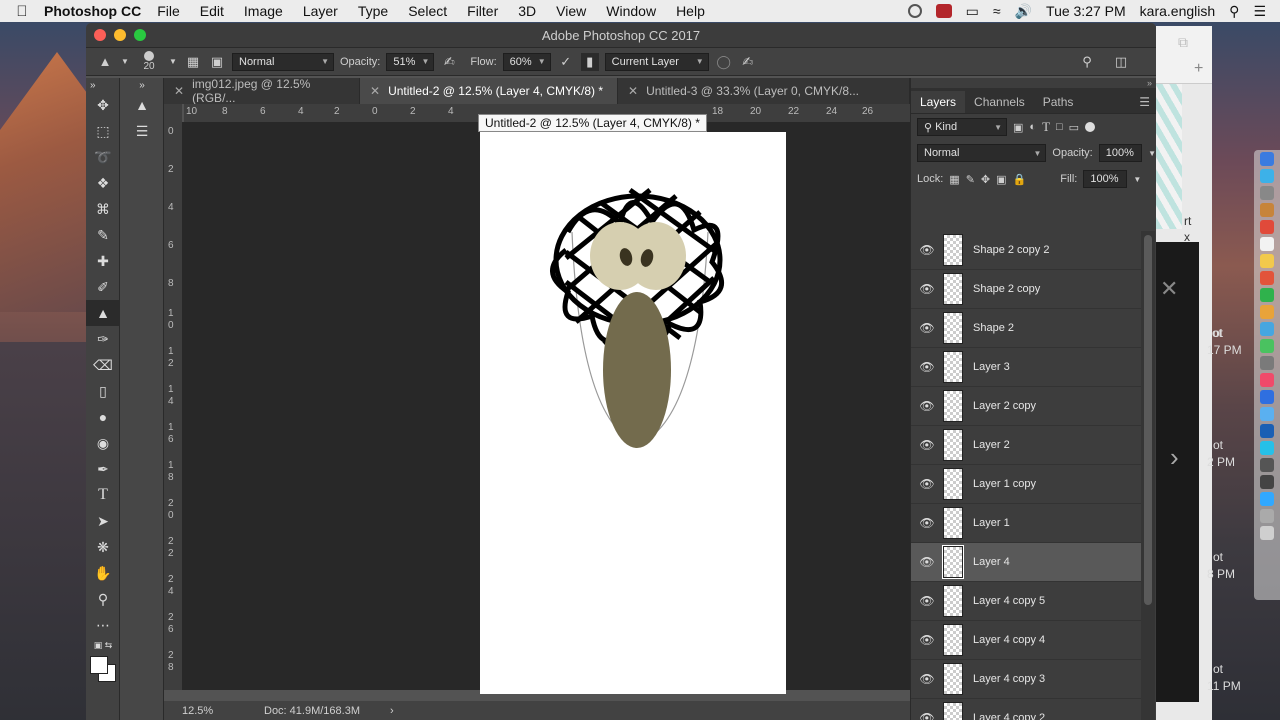 The width and height of the screenshot is (1280, 720). What do you see at coordinates (1267, 533) in the screenshot?
I see `trash-icon` at bounding box center [1267, 533].